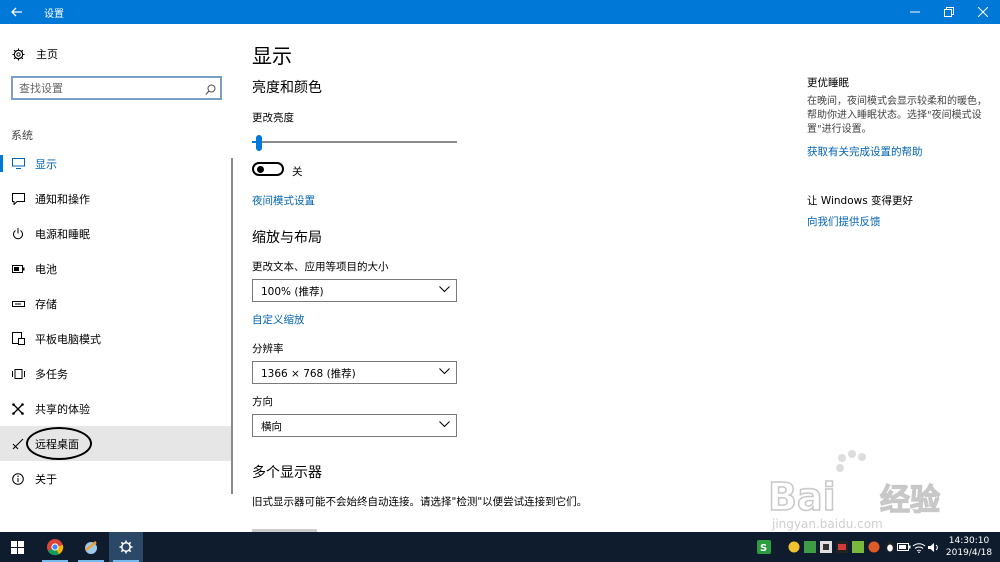 This screenshot has width=1000, height=562. I want to click on resolution-value: 1366 × 768 (推荐), so click(308, 374).